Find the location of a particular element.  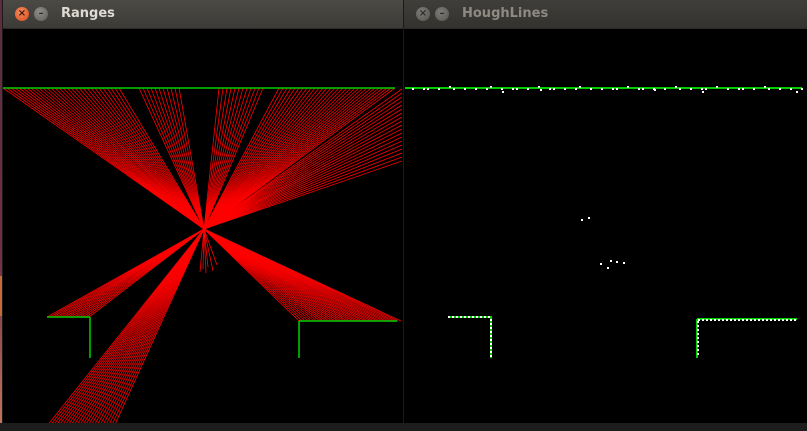

titlebar: × – HoughLines is located at coordinates (605, 14).